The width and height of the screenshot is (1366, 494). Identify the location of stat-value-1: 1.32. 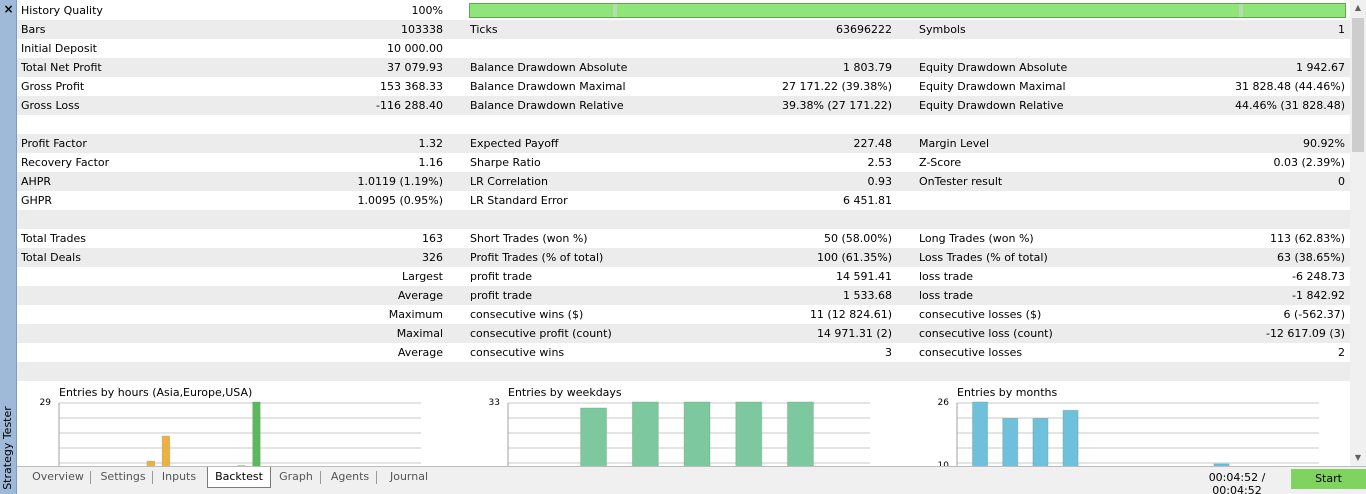
(431, 143).